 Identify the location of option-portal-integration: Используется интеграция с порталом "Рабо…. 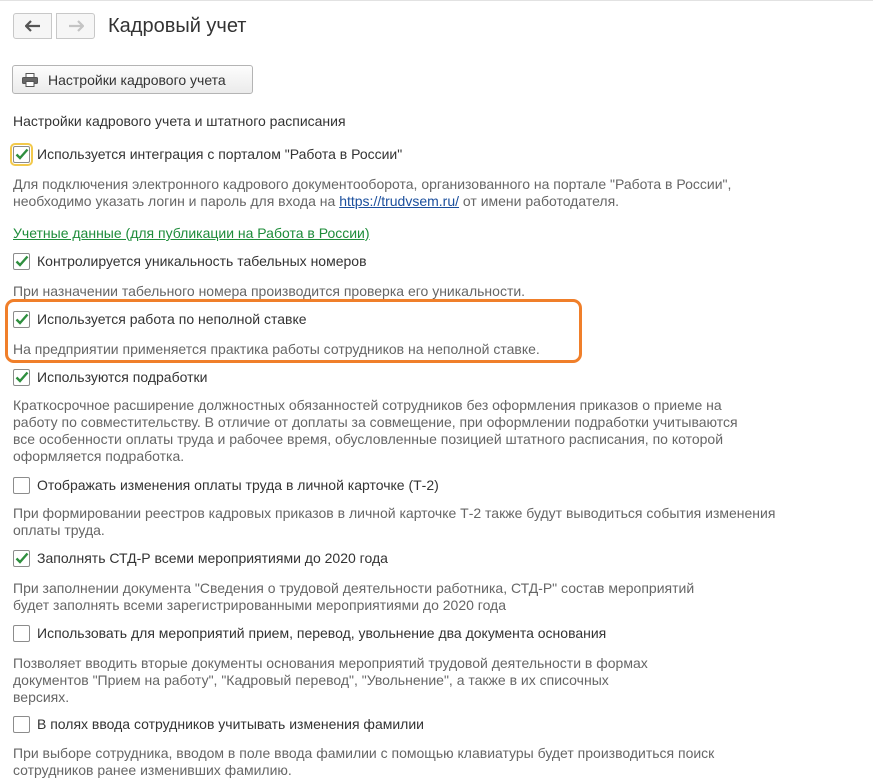
(206, 154).